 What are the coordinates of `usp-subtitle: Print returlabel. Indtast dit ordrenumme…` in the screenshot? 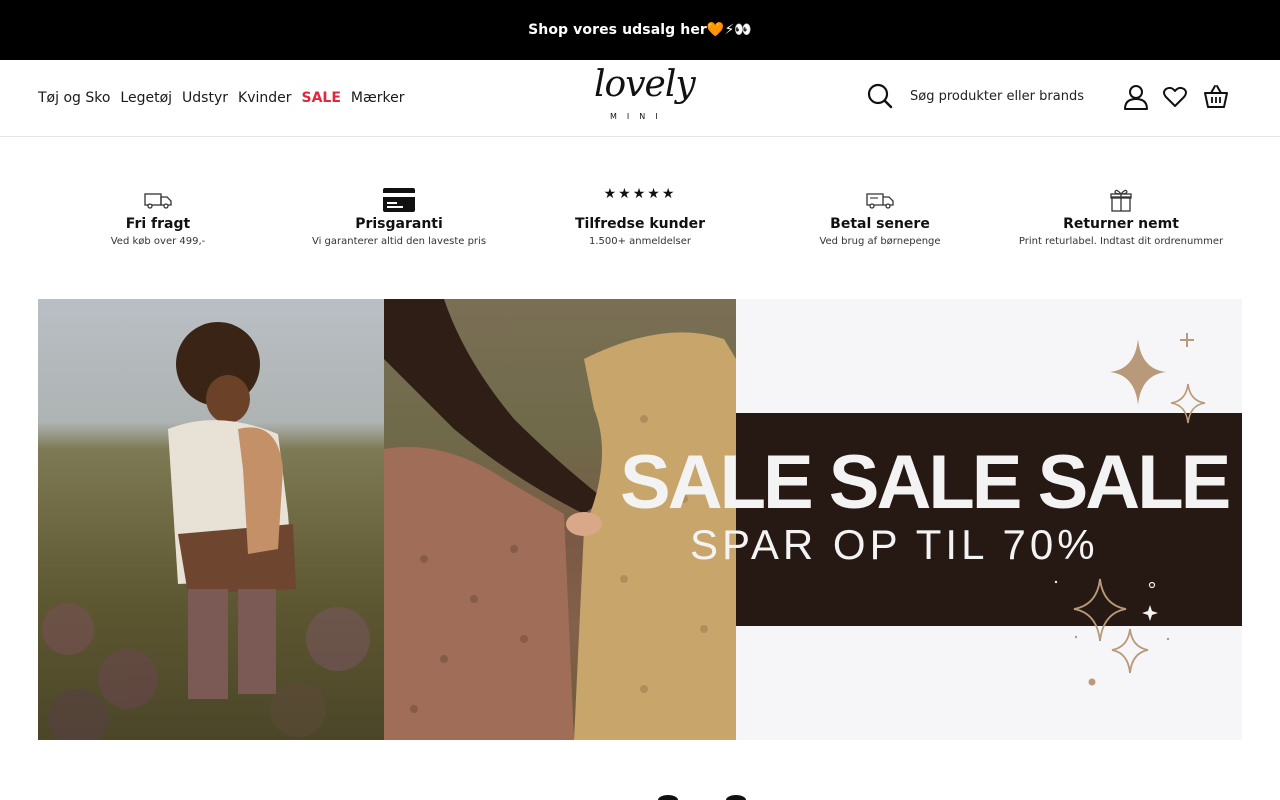 It's located at (1121, 241).